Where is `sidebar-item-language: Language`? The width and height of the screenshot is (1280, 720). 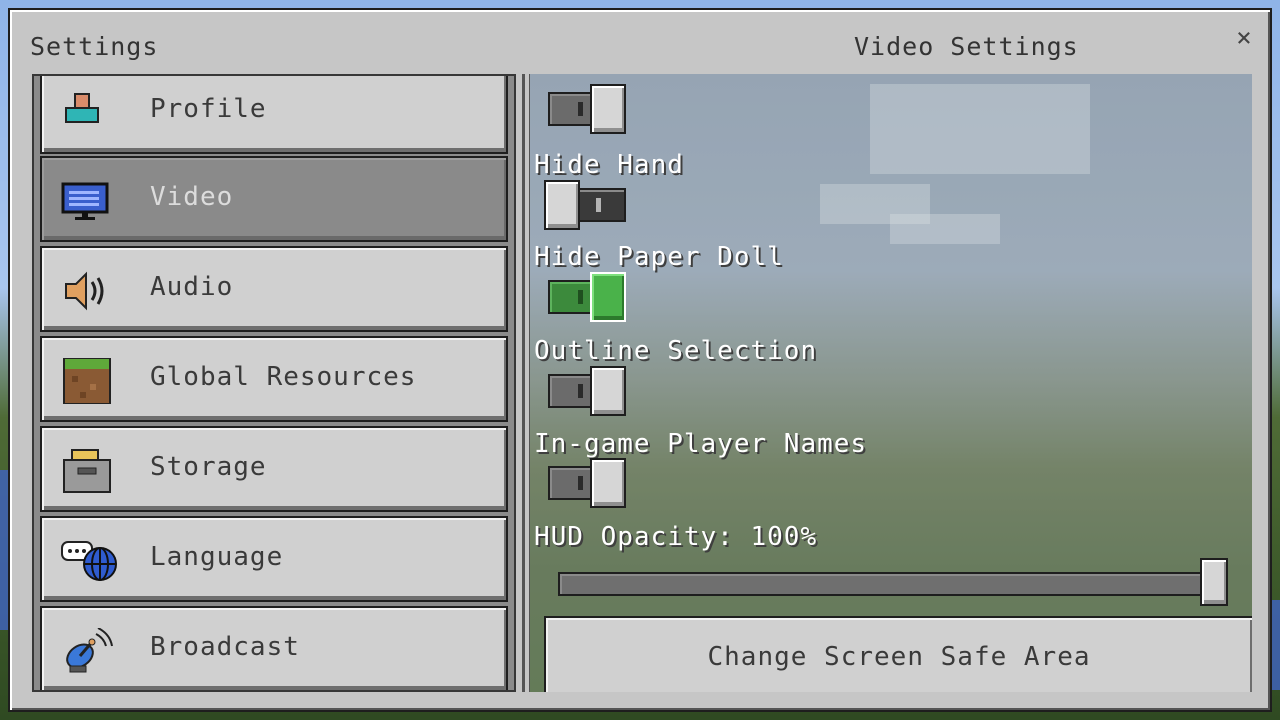 sidebar-item-language: Language is located at coordinates (274, 559).